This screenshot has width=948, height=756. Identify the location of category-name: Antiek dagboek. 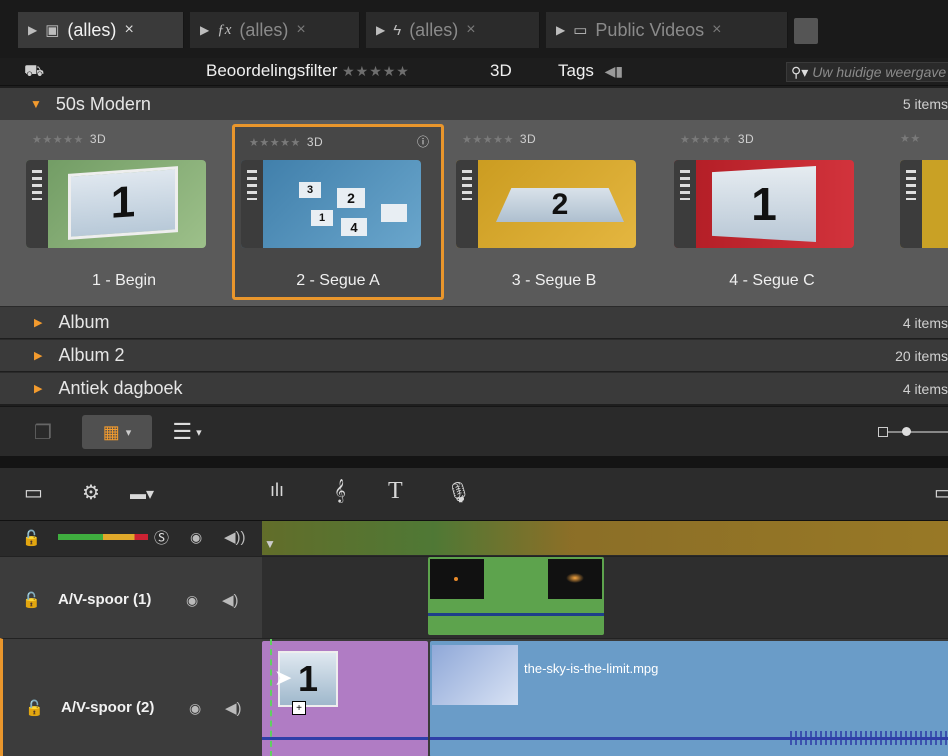
(120, 388).